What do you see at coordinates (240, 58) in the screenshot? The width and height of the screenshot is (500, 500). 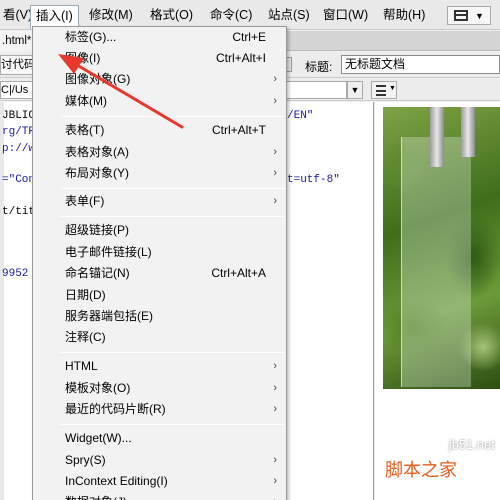 I see `shortcut: Ctrl+Alt+I` at bounding box center [240, 58].